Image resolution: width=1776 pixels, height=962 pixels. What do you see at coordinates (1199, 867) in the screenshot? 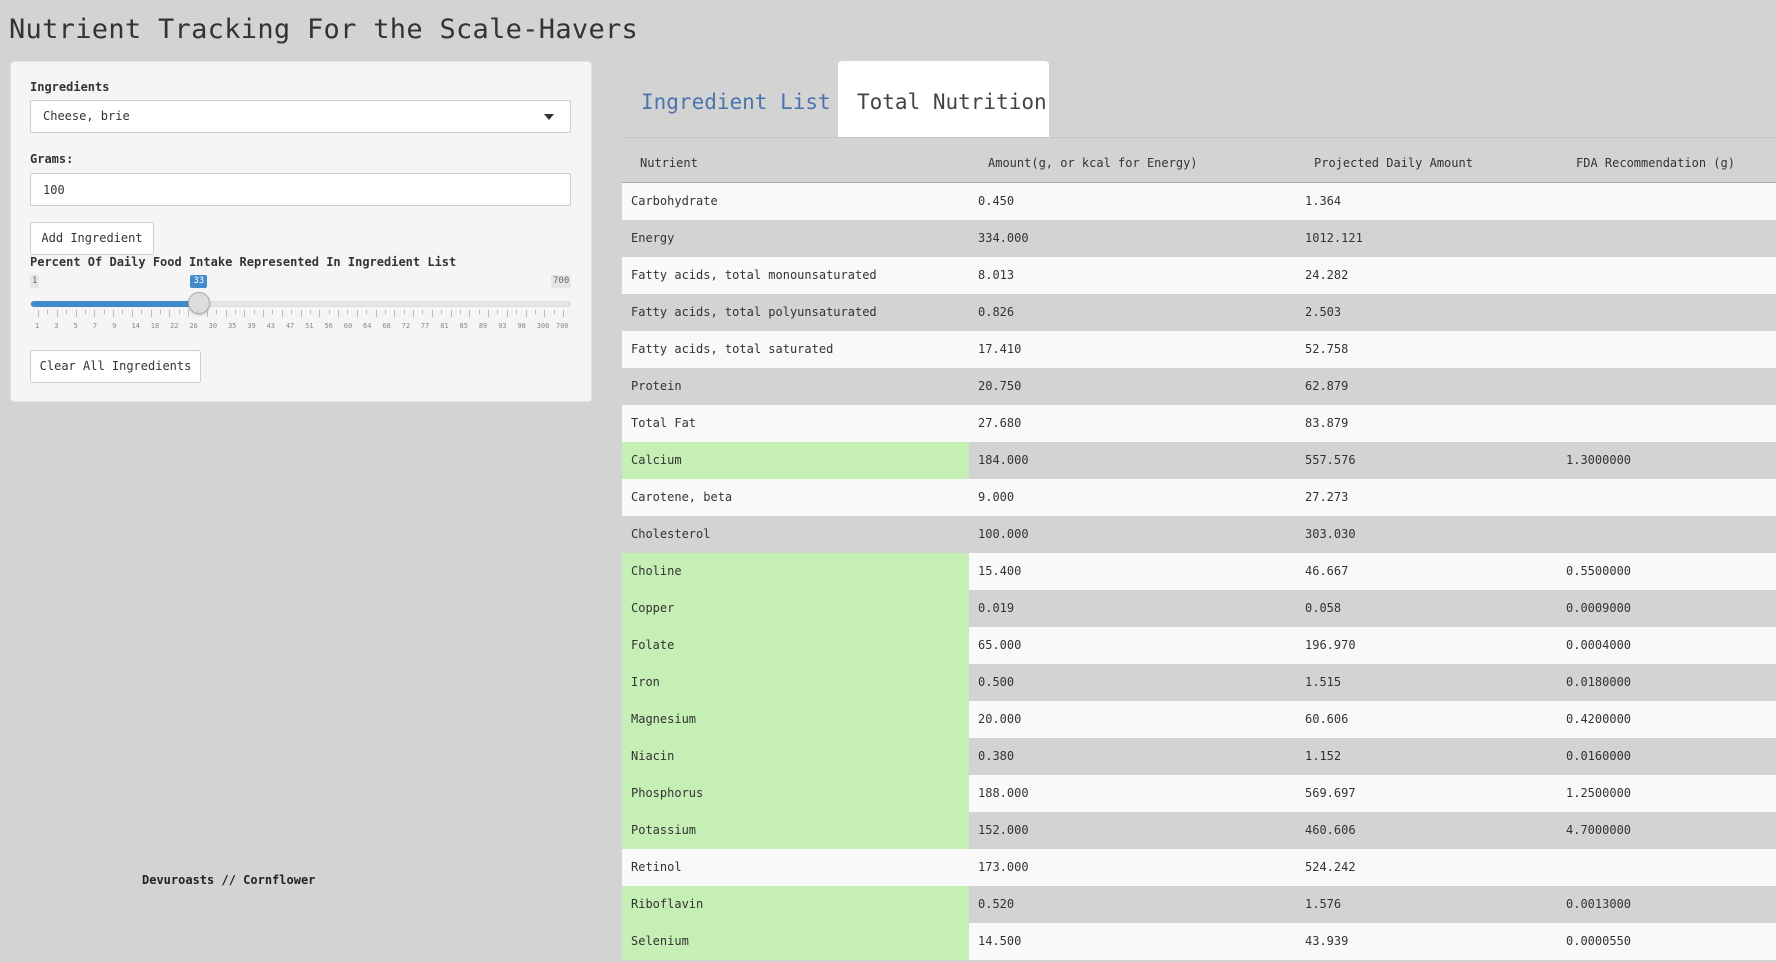
I see `table-row: Retinol 173.000 524.242` at bounding box center [1199, 867].